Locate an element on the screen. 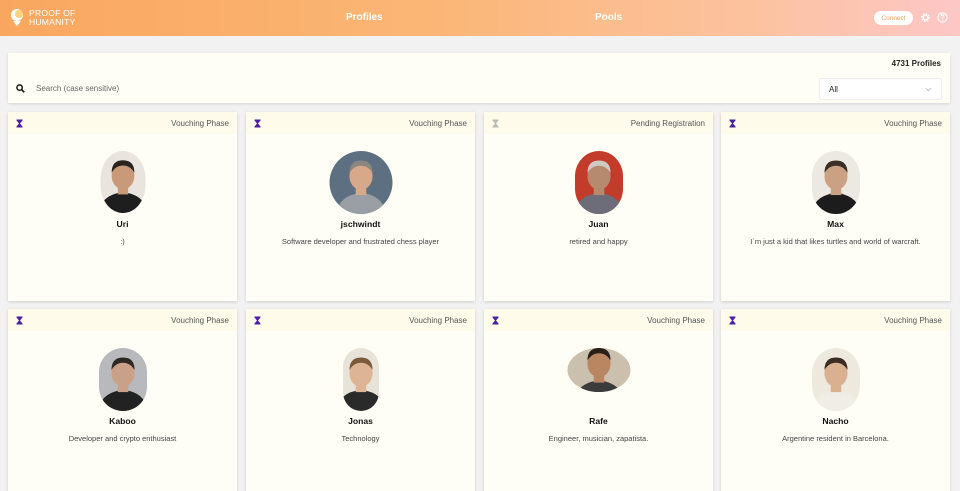 The height and width of the screenshot is (491, 960). search-icon is located at coordinates (20, 88).